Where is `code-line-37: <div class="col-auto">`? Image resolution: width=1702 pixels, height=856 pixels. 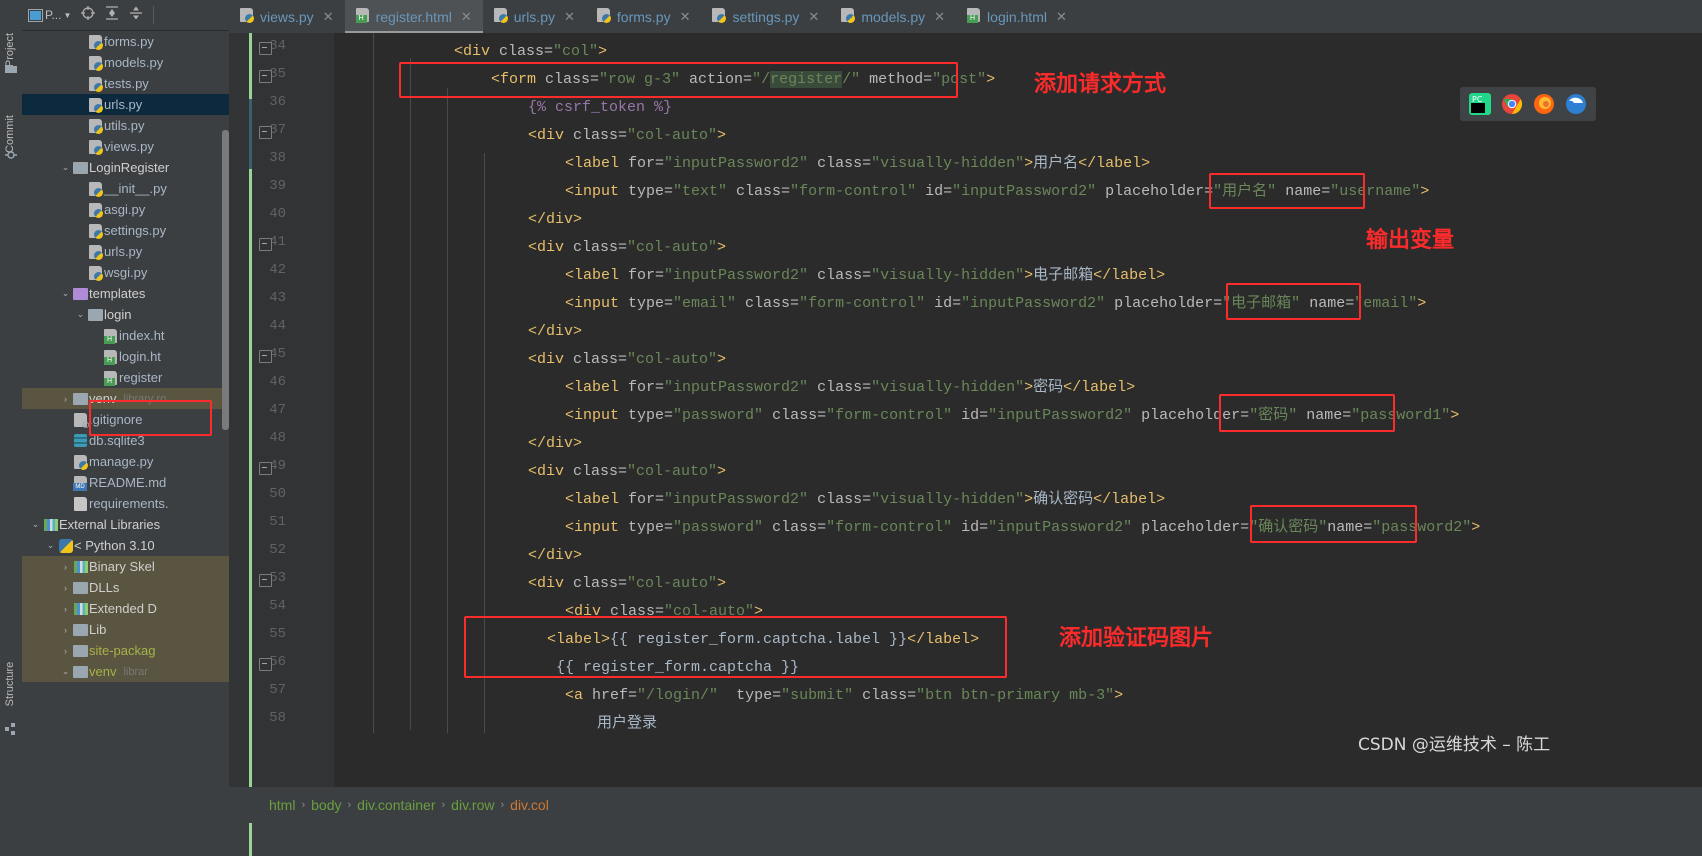
code-line-37: <div class="col-auto"> is located at coordinates (627, 135).